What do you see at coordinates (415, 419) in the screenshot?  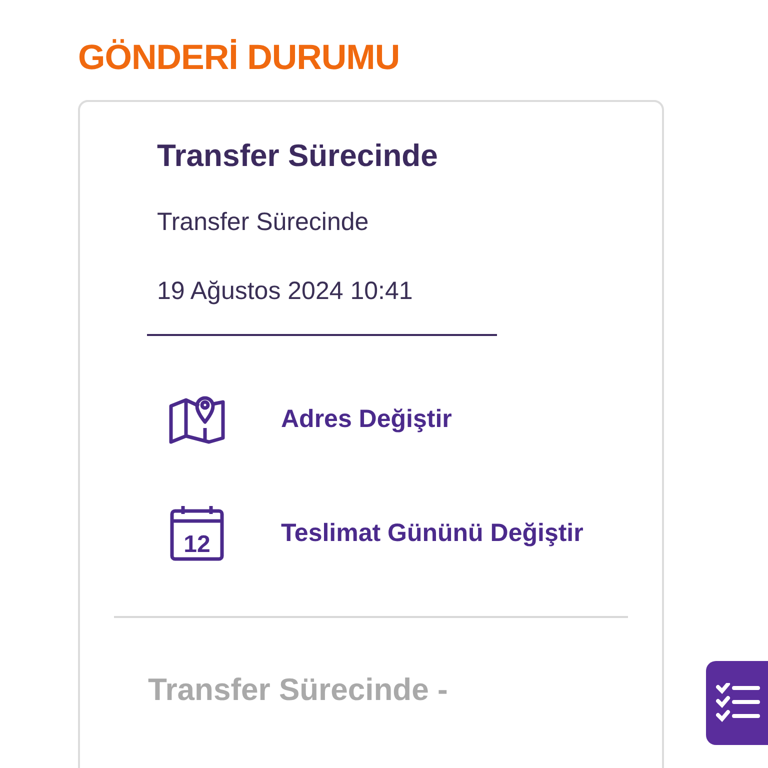 I see `action-link: Adres Değiştir` at bounding box center [415, 419].